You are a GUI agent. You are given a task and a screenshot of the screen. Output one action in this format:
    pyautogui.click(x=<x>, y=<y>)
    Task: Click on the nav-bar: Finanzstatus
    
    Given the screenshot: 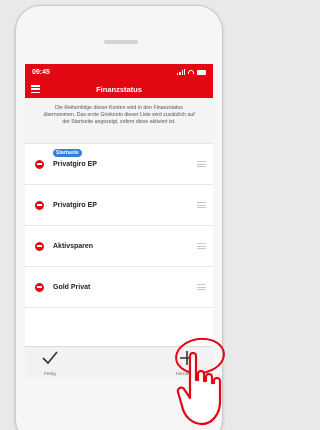 What is the action you would take?
    pyautogui.click(x=119, y=89)
    